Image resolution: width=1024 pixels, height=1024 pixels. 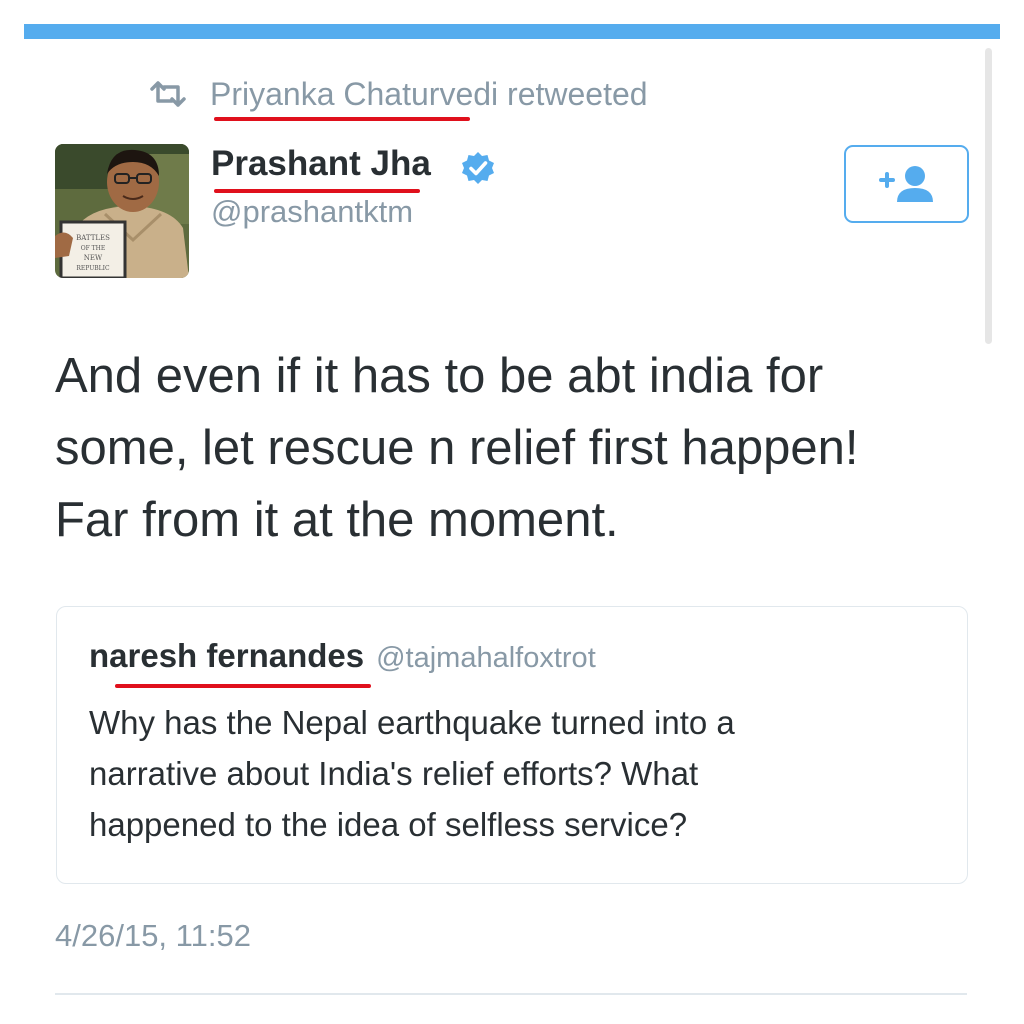 What do you see at coordinates (312, 212) in the screenshot?
I see `author-handle: @prashantktm` at bounding box center [312, 212].